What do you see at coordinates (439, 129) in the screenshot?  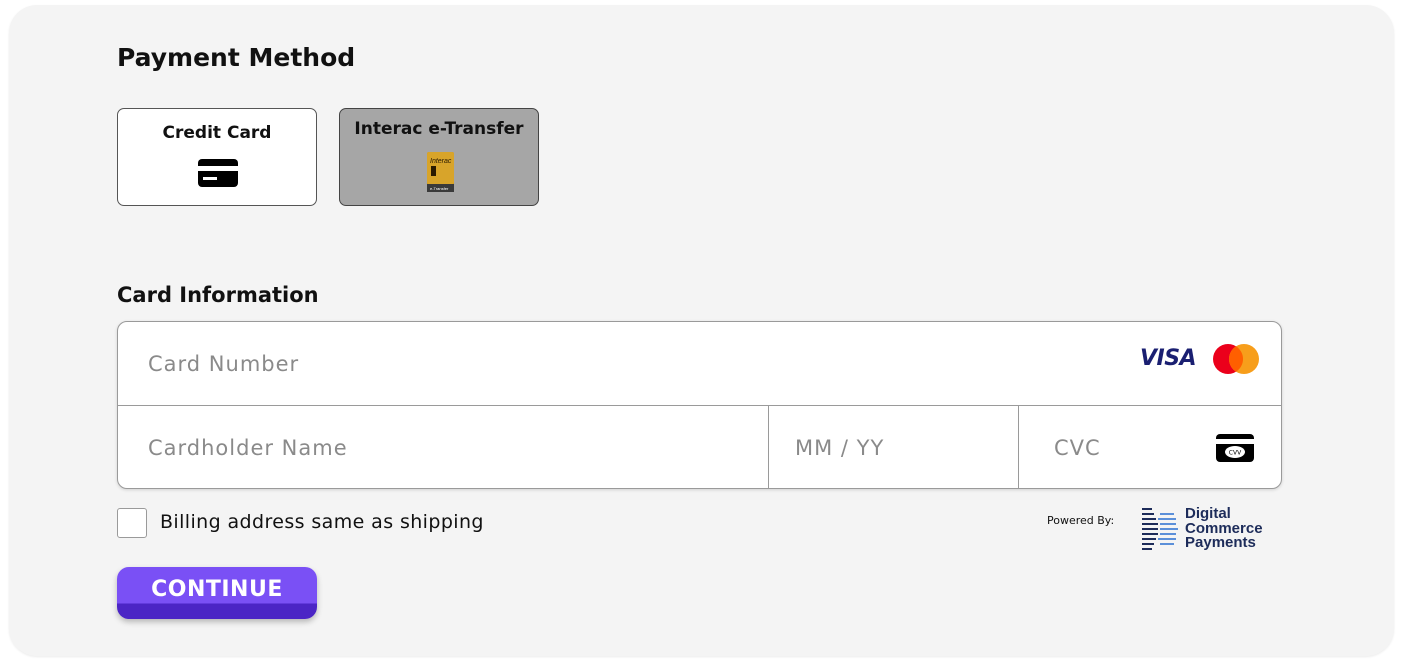 I see `interac-option-label: Interac e-Transfer` at bounding box center [439, 129].